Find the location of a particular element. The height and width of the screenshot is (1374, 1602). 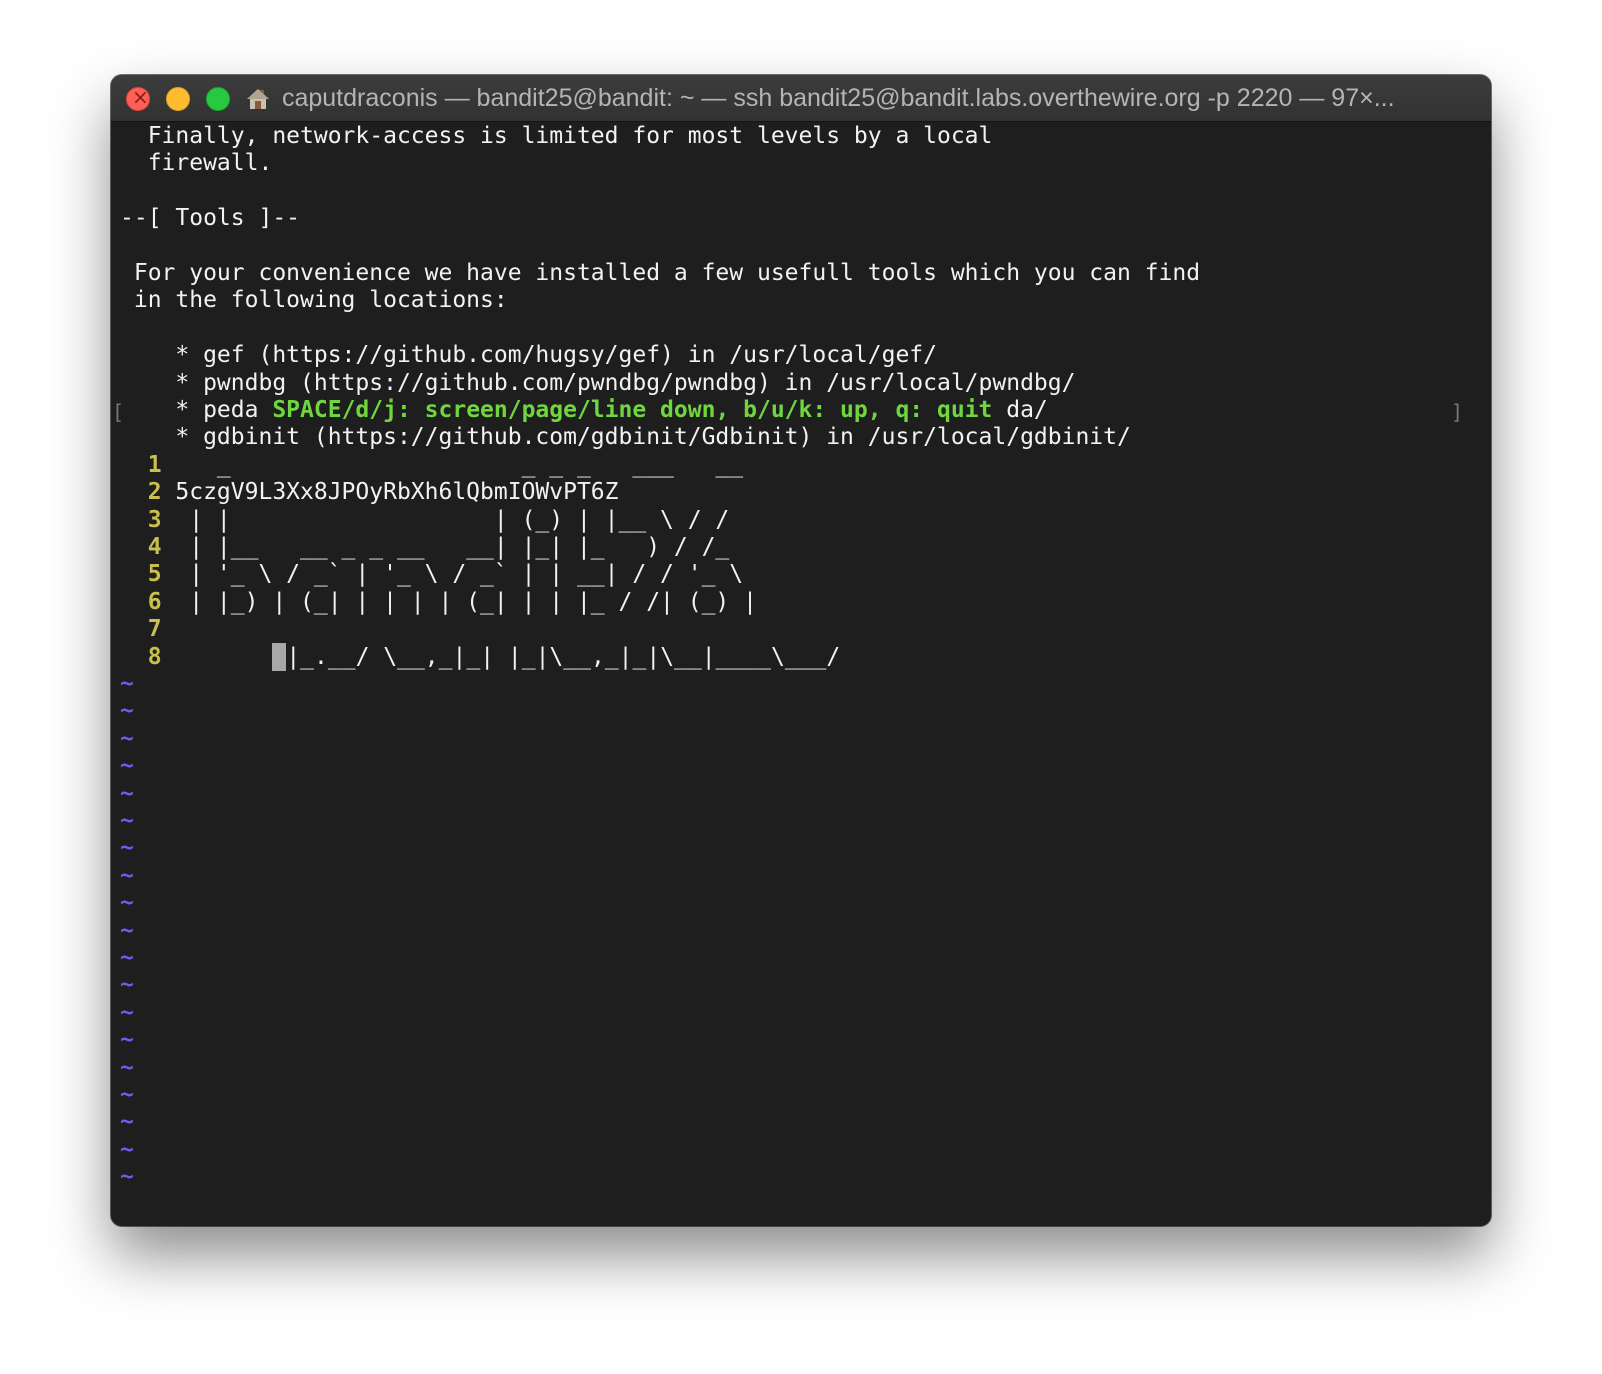

right-bracket: ] is located at coordinates (1457, 412).